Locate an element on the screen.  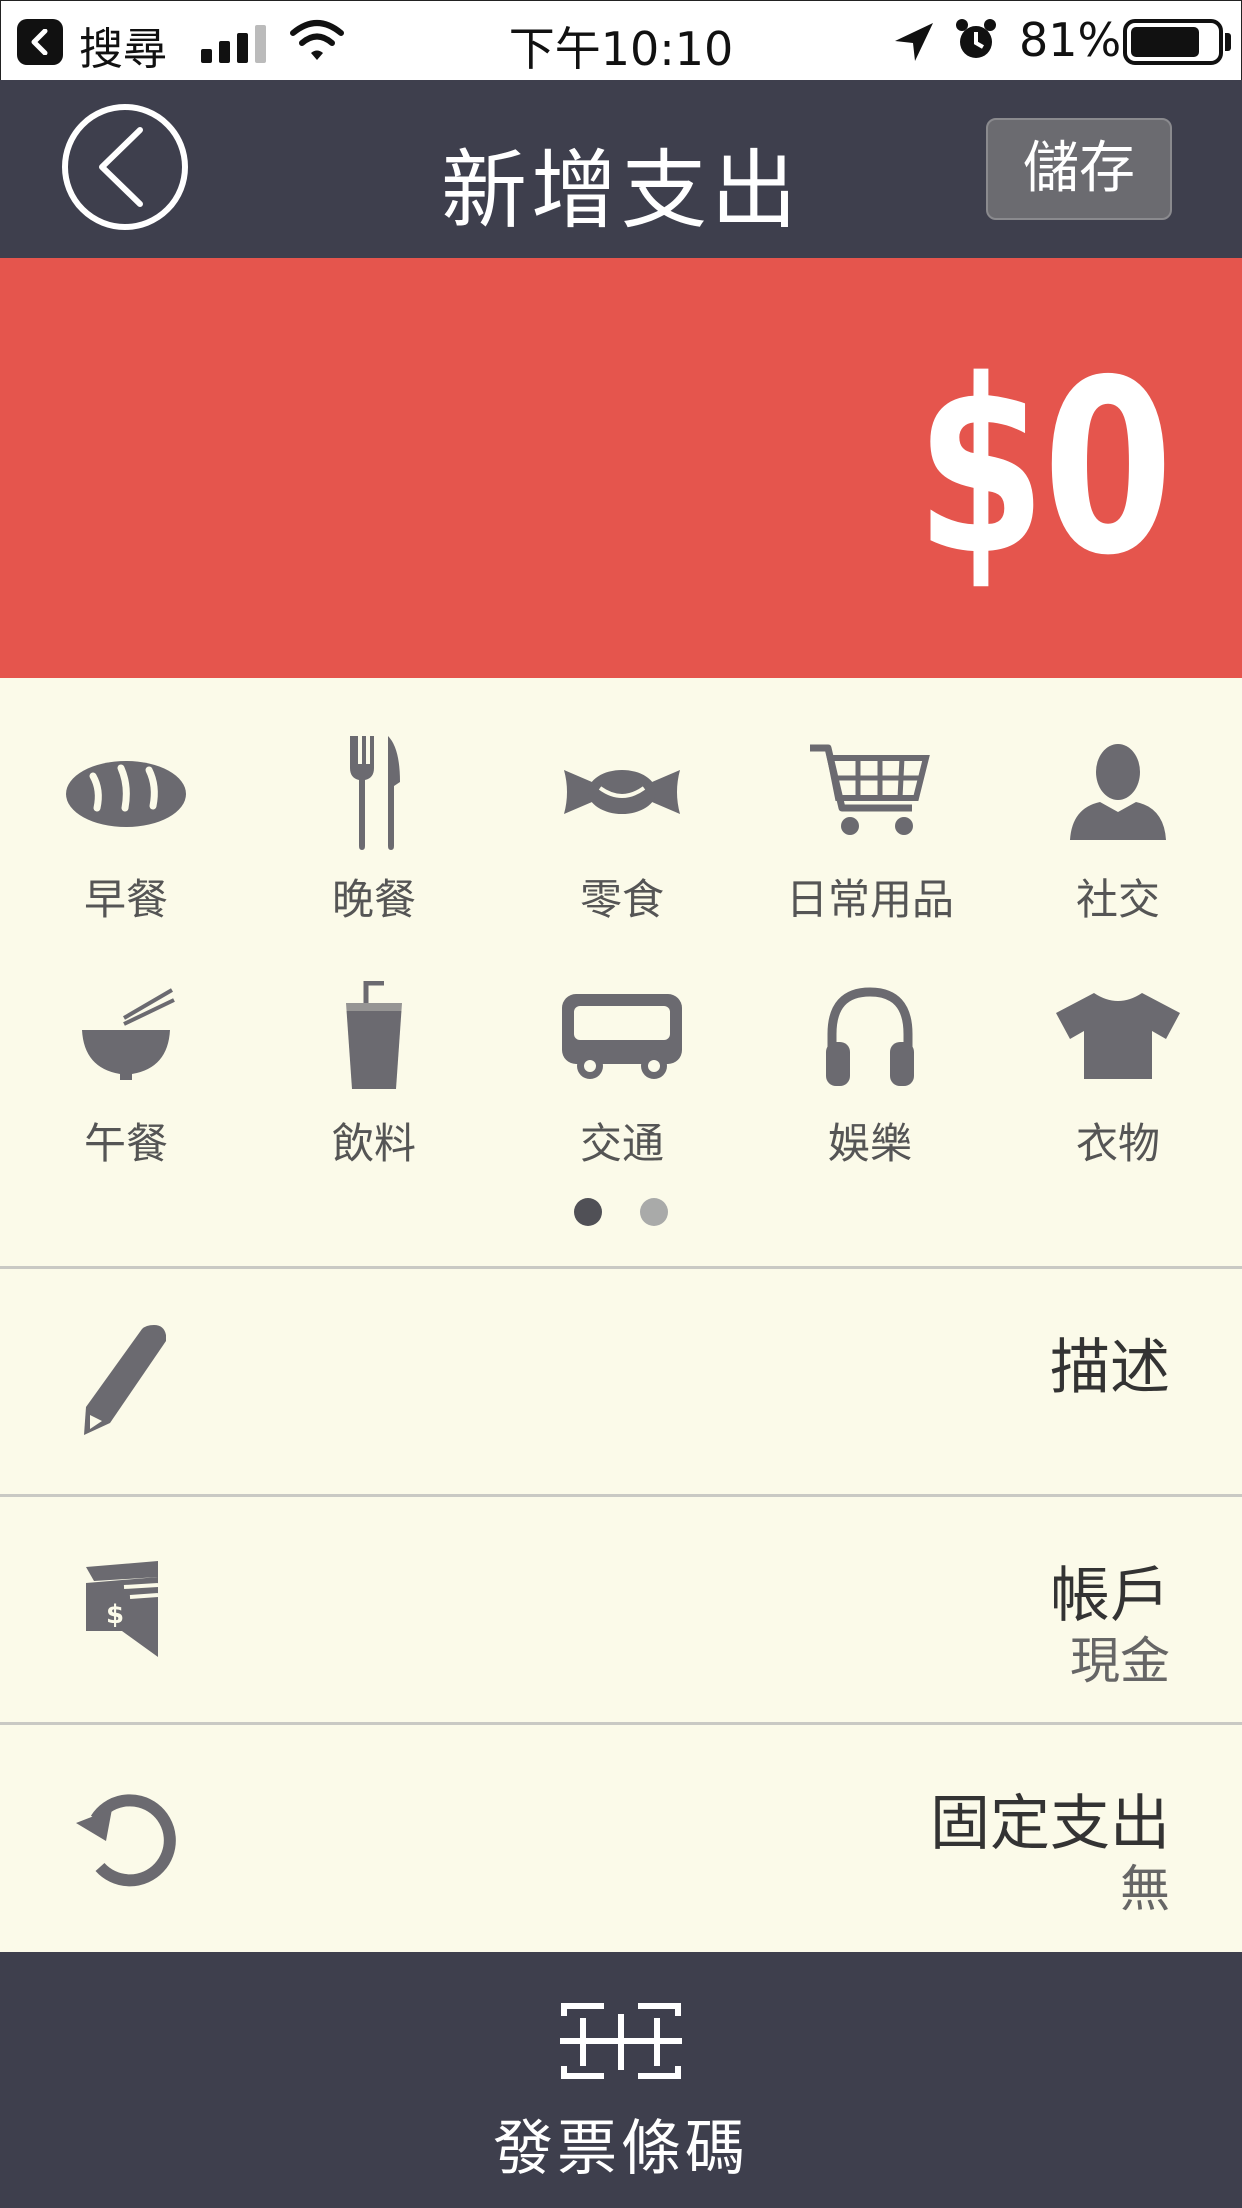
category-label: 衣物 is located at coordinates (1117, 1143).